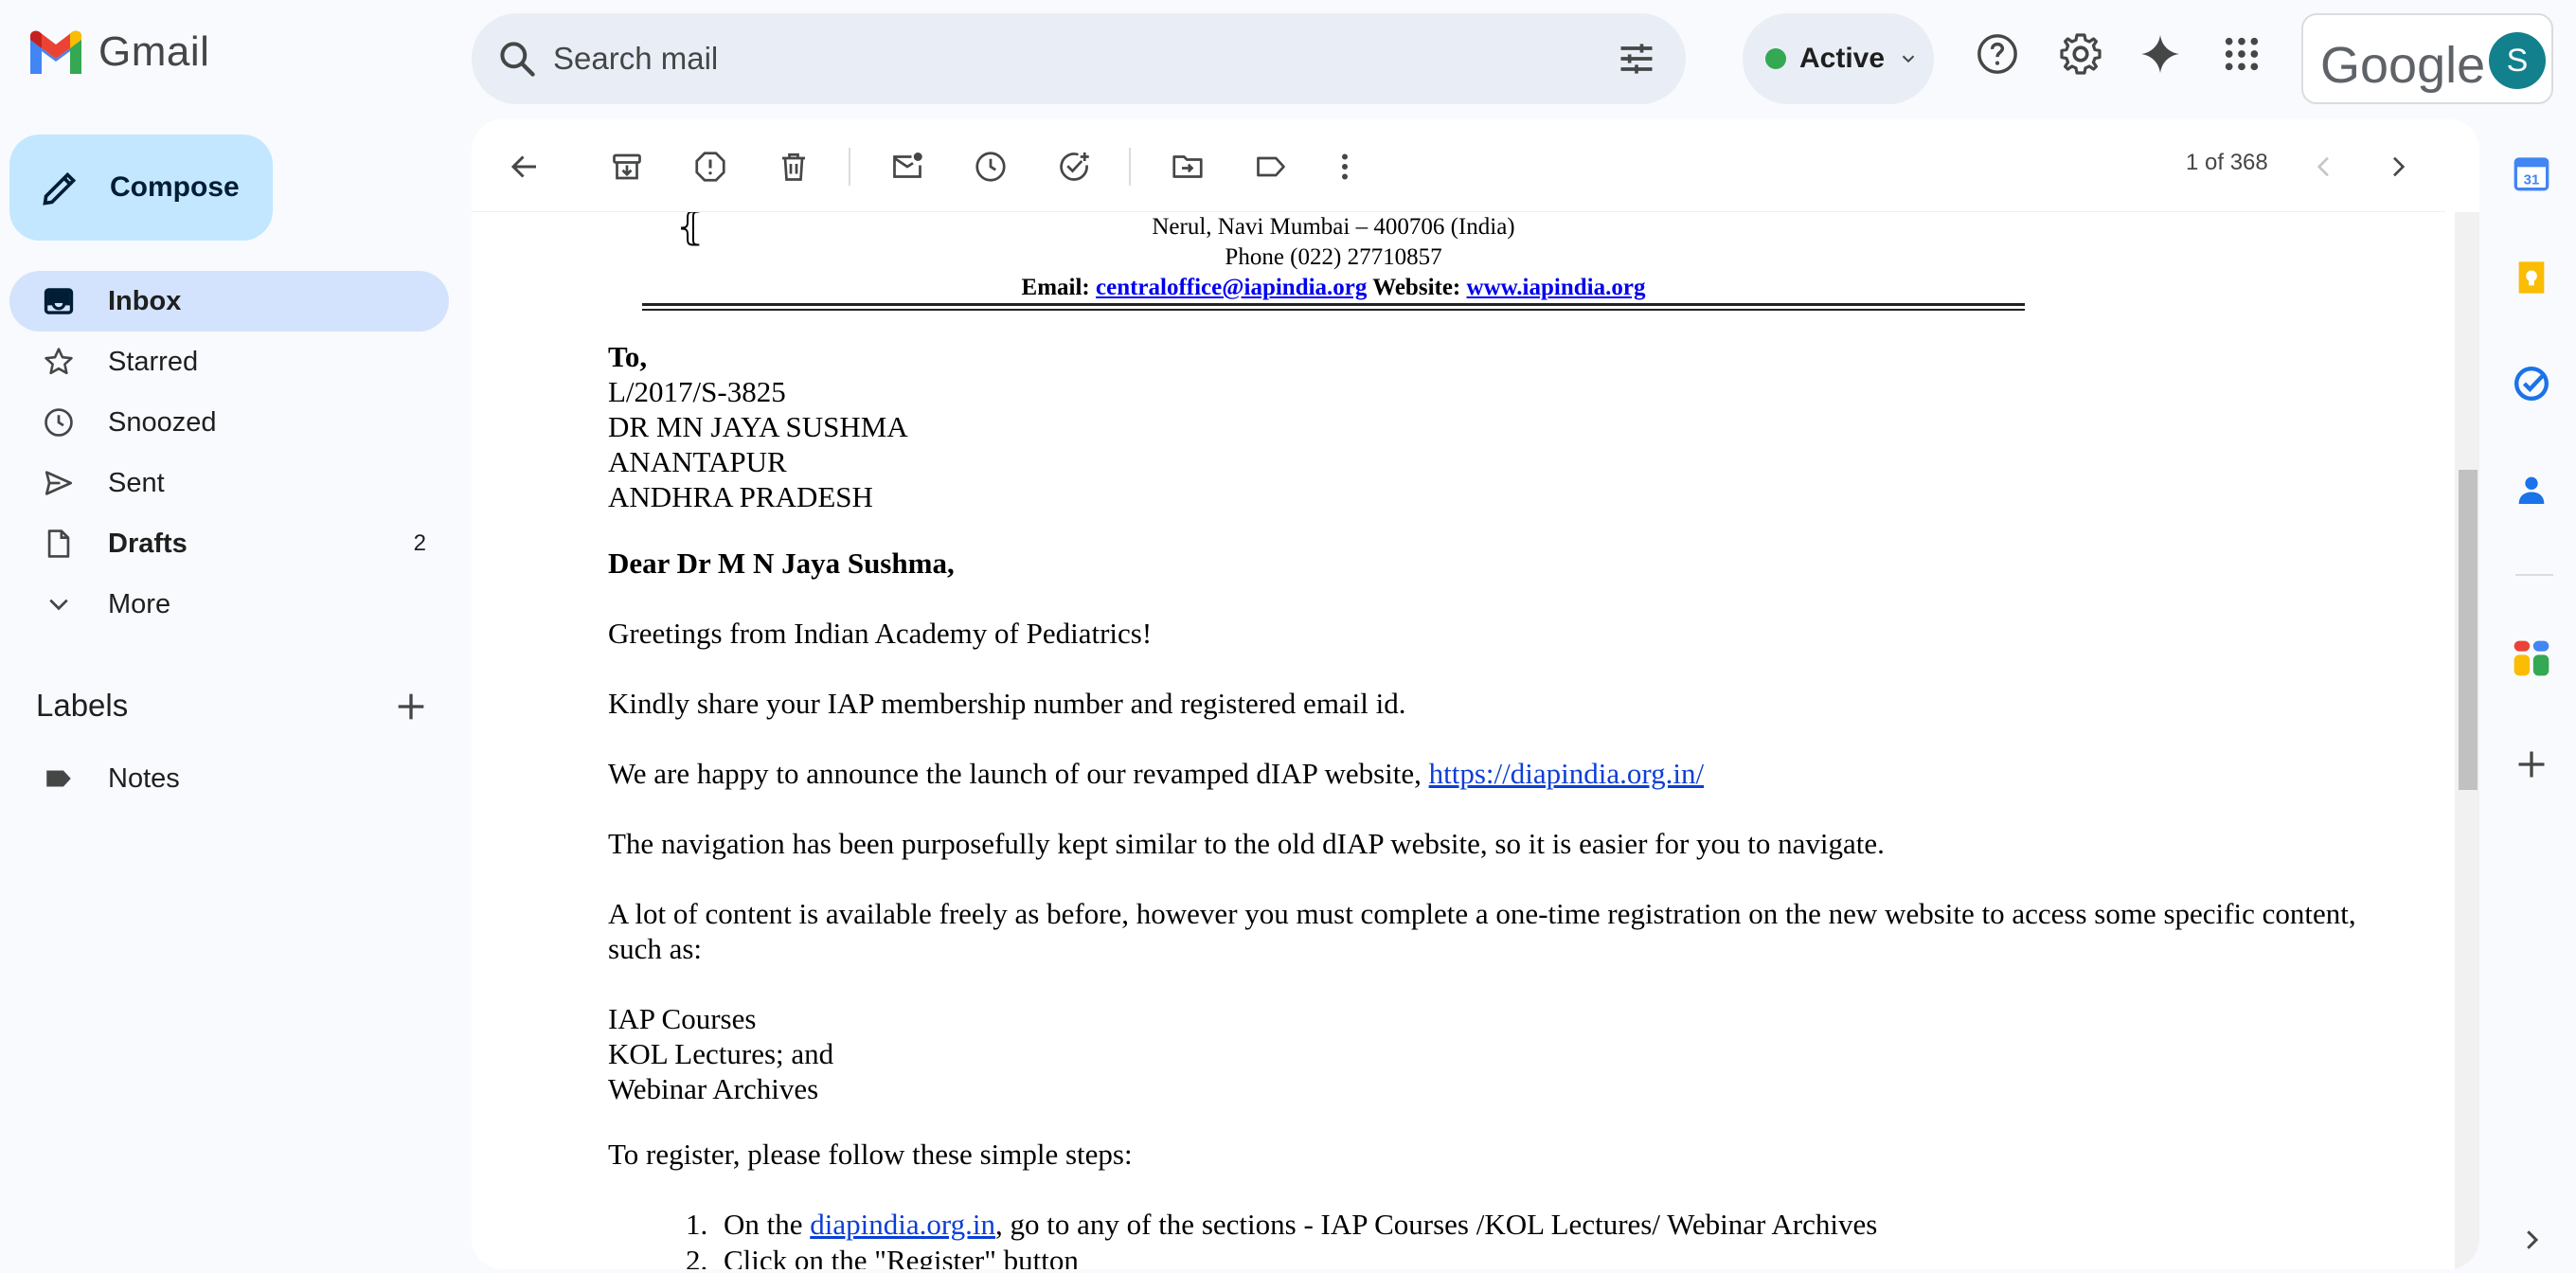  Describe the element at coordinates (229, 779) in the screenshot. I see `label-item-notes: Notes` at that location.